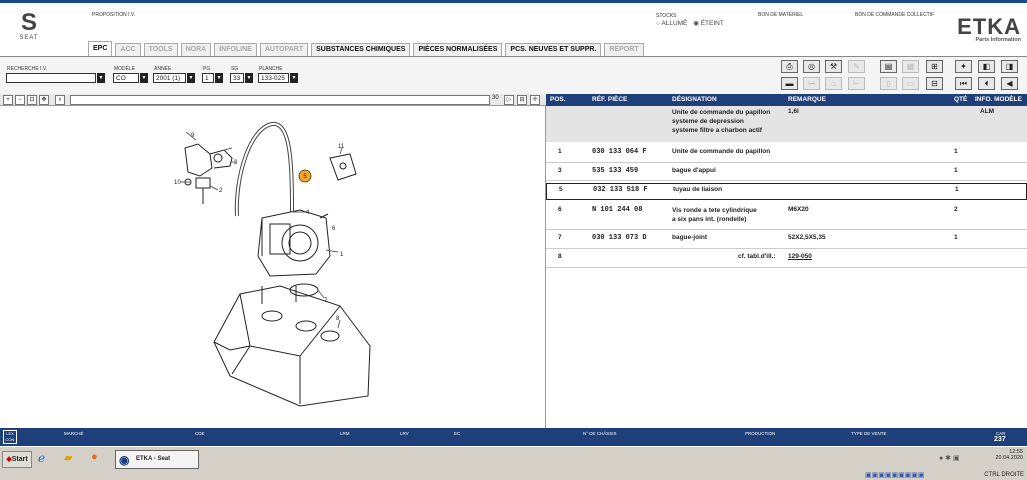 The width and height of the screenshot is (1027, 480). Describe the element at coordinates (100, 49) in the screenshot. I see `tab-epc: EPC` at that location.